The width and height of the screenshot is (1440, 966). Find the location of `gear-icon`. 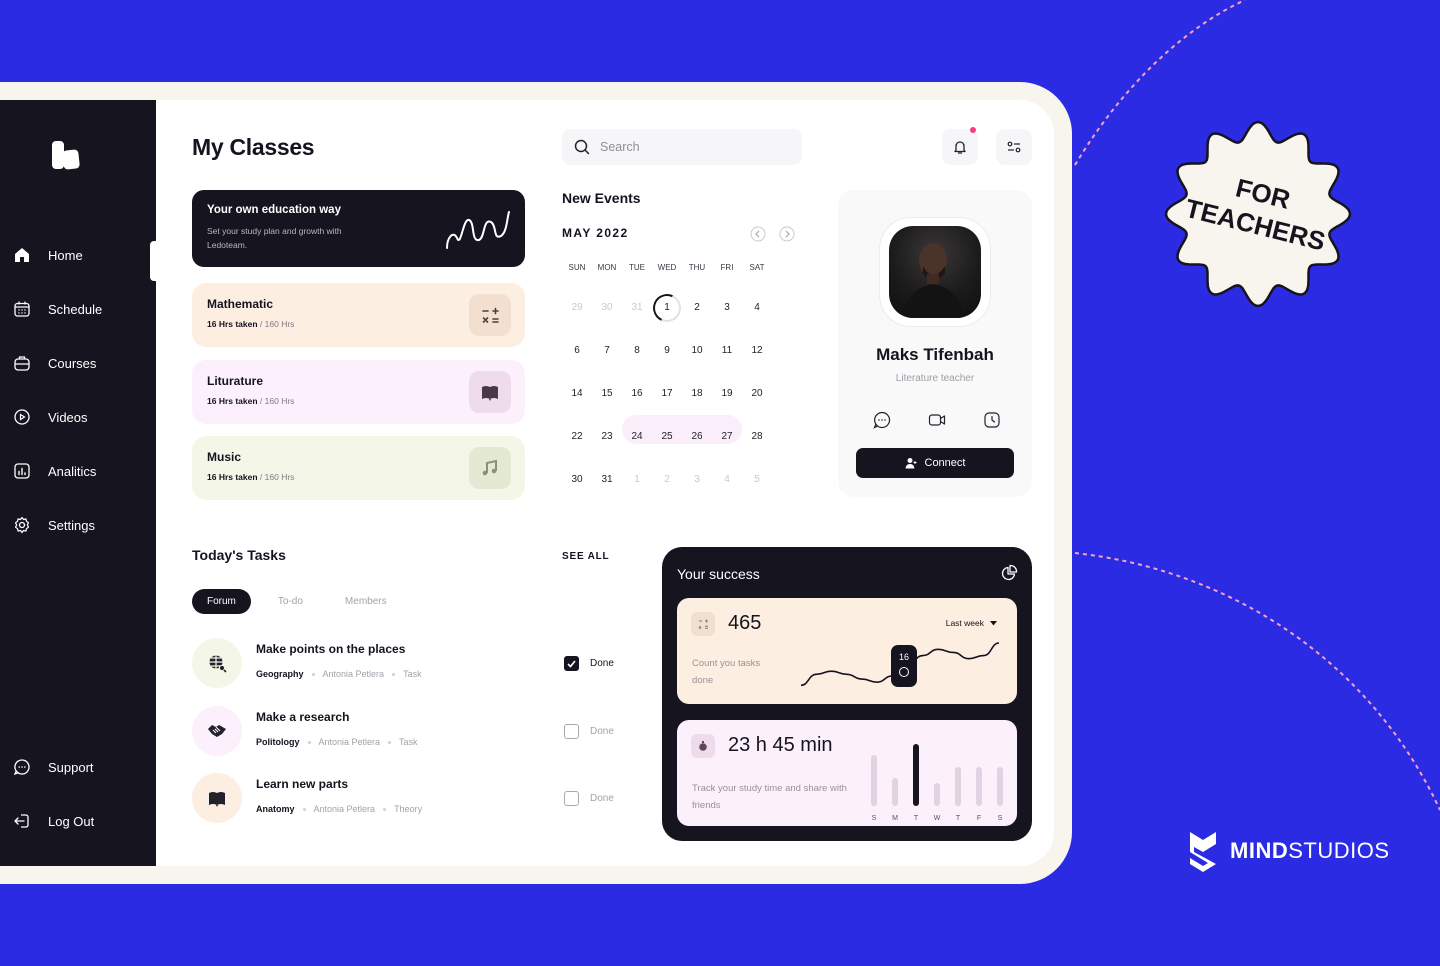

gear-icon is located at coordinates (22, 525).